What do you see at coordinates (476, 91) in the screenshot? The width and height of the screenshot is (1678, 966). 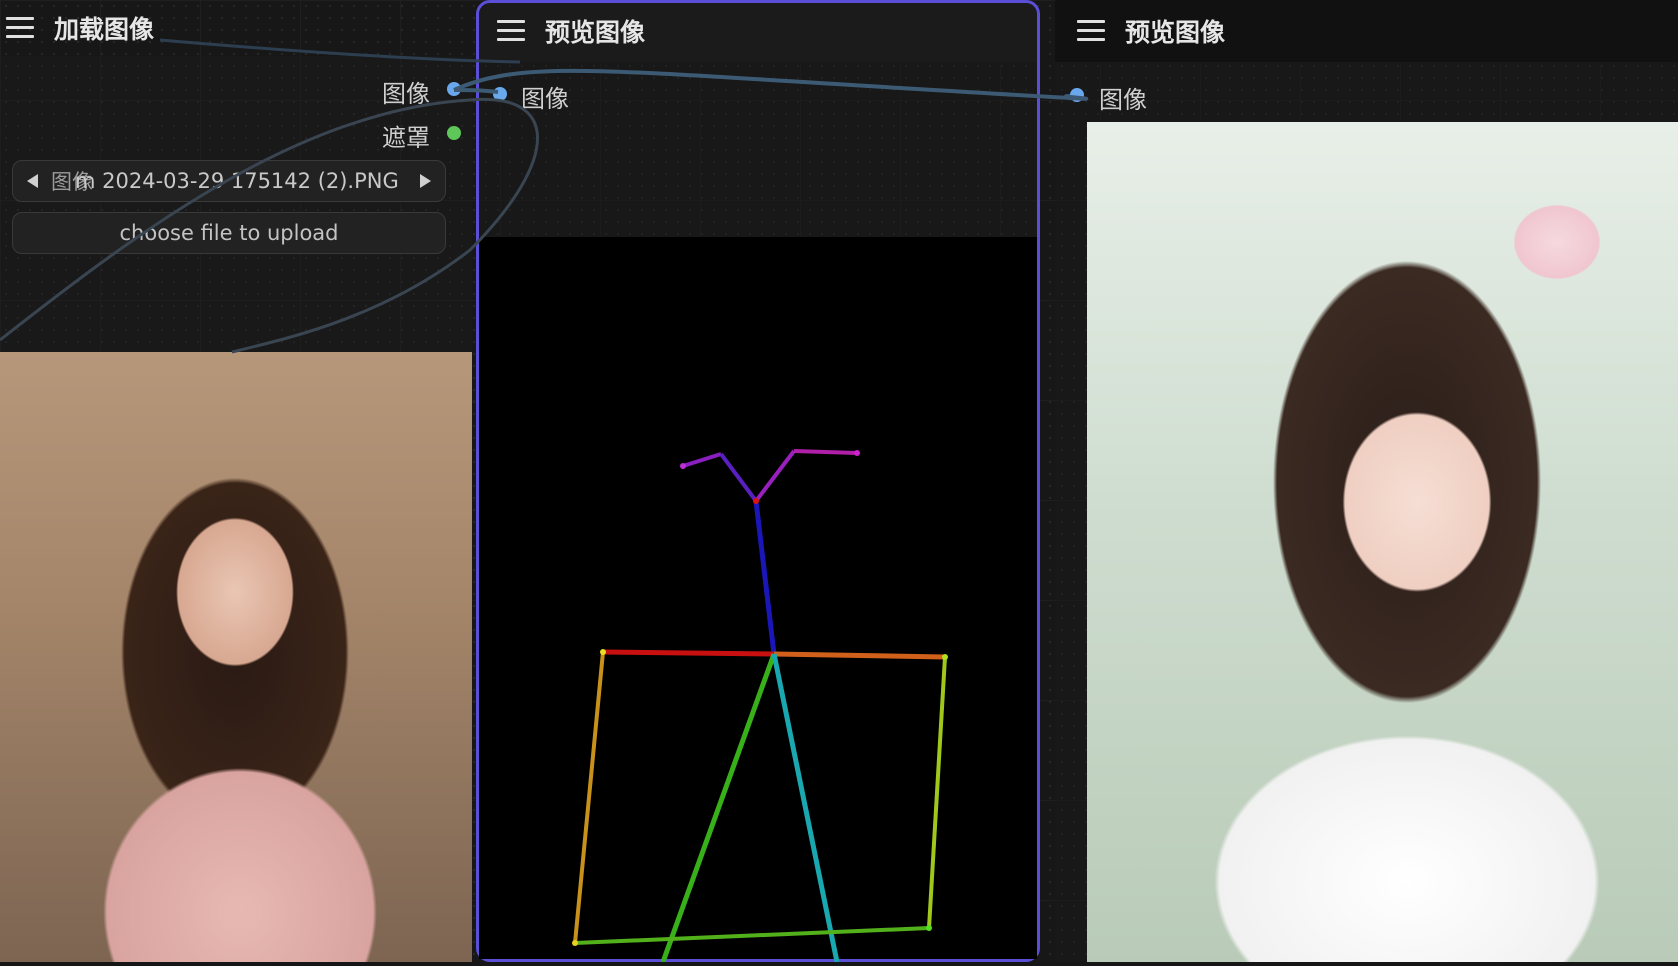 I see `wire-image-to-preview1` at bounding box center [476, 91].